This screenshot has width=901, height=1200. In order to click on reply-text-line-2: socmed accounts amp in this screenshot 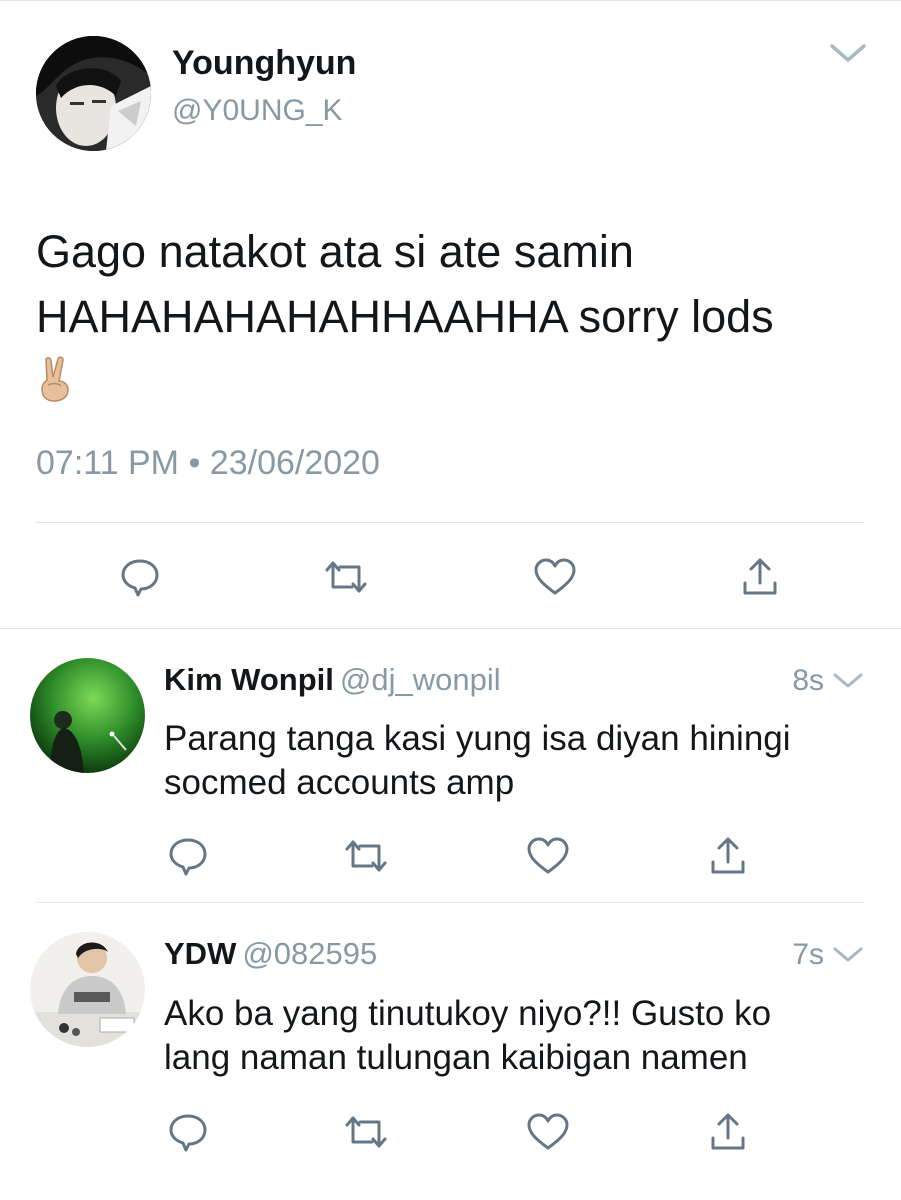, I will do `click(339, 782)`.